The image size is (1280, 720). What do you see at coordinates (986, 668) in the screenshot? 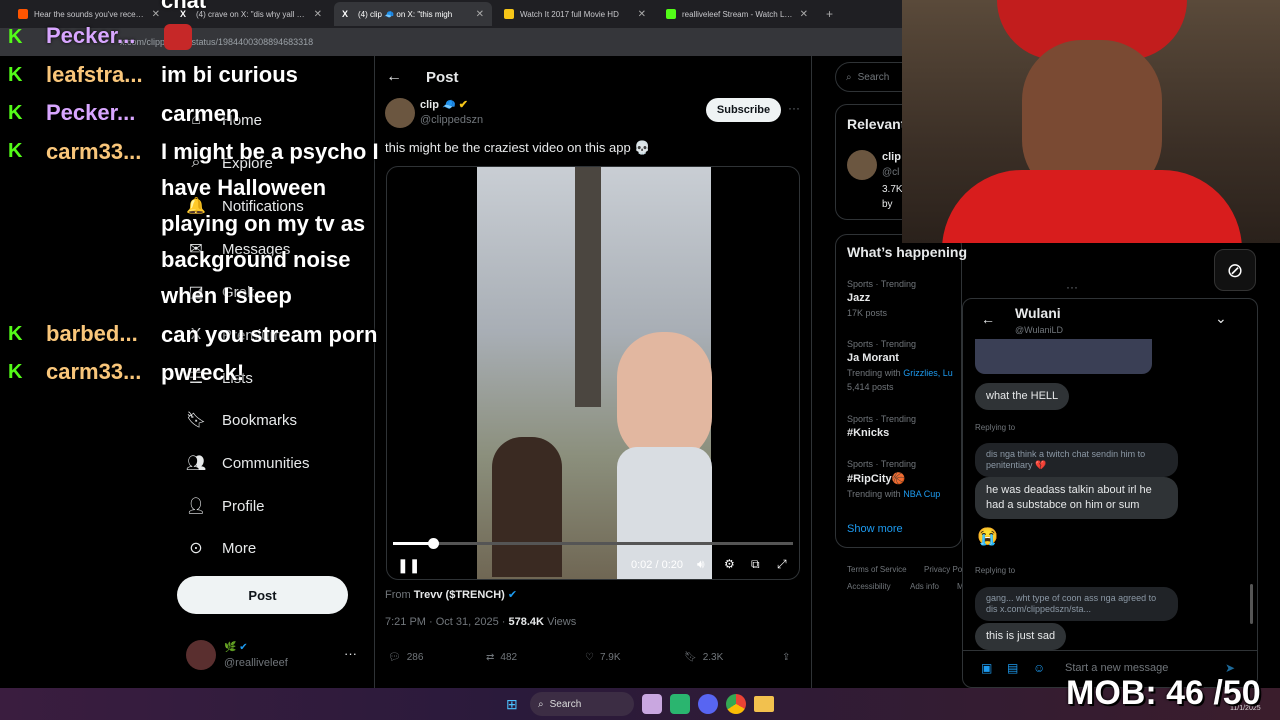
I see `image-icon: ▣` at bounding box center [986, 668].